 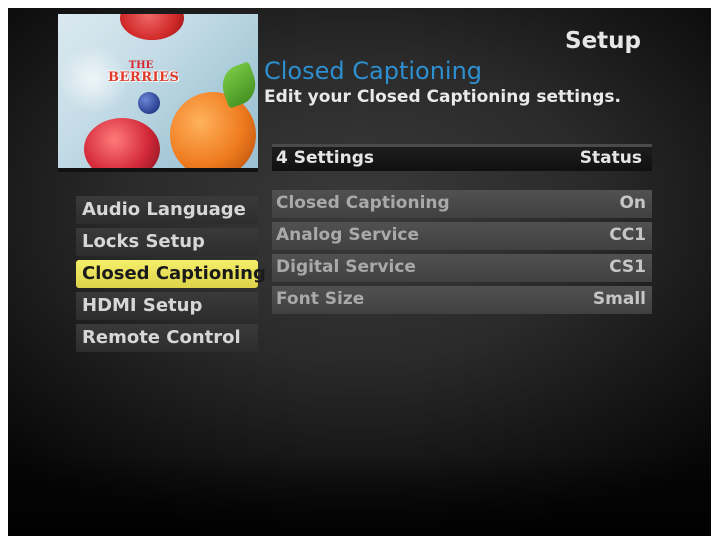 What do you see at coordinates (167, 242) in the screenshot?
I see `menu-item-locks-setup: Locks Setup` at bounding box center [167, 242].